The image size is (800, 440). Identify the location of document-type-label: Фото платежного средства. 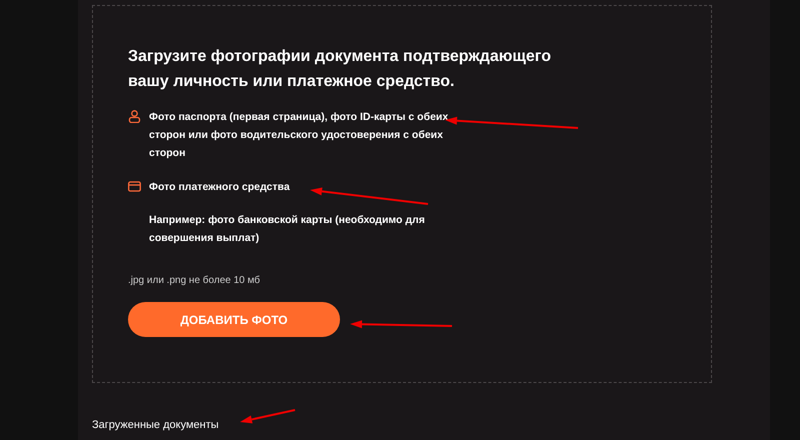
(220, 187).